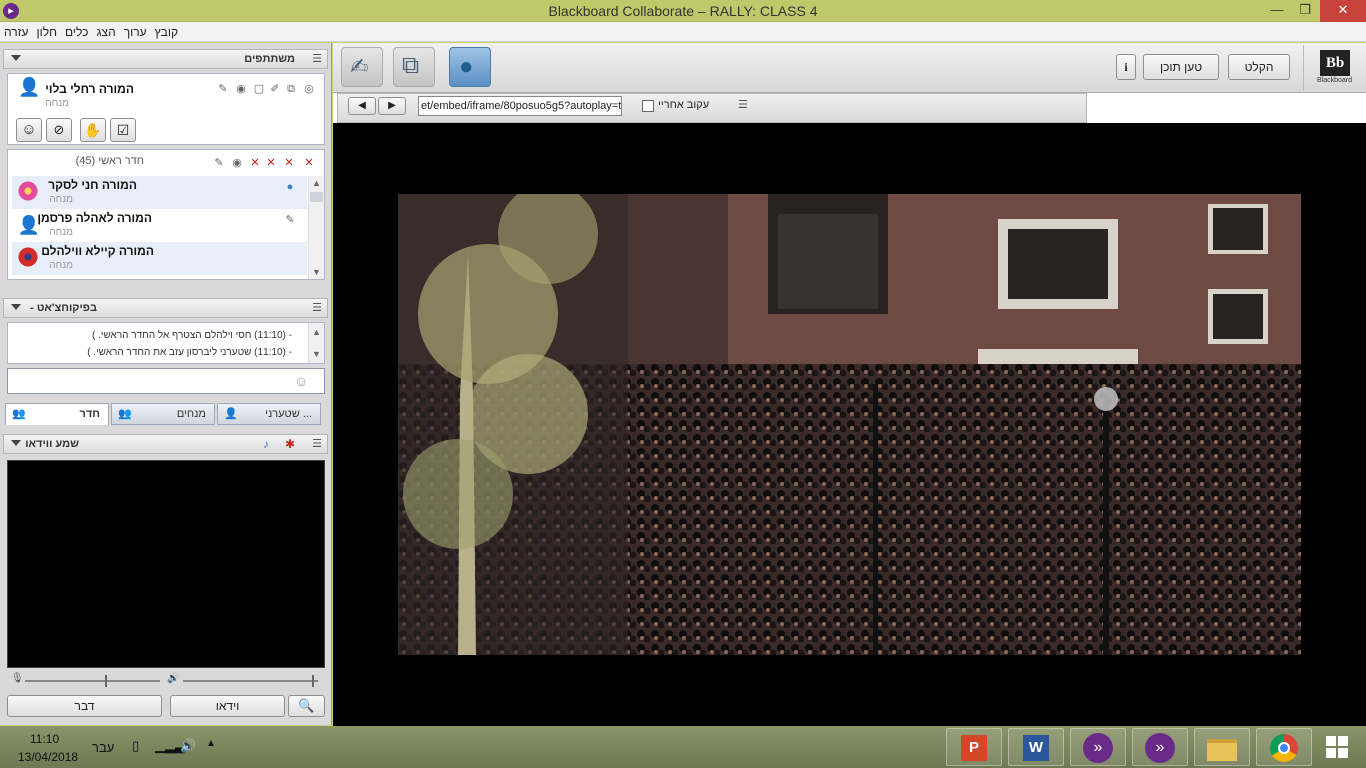 This screenshot has height=768, width=1366. What do you see at coordinates (47, 32) in the screenshot?
I see `menu-window: חלון` at bounding box center [47, 32].